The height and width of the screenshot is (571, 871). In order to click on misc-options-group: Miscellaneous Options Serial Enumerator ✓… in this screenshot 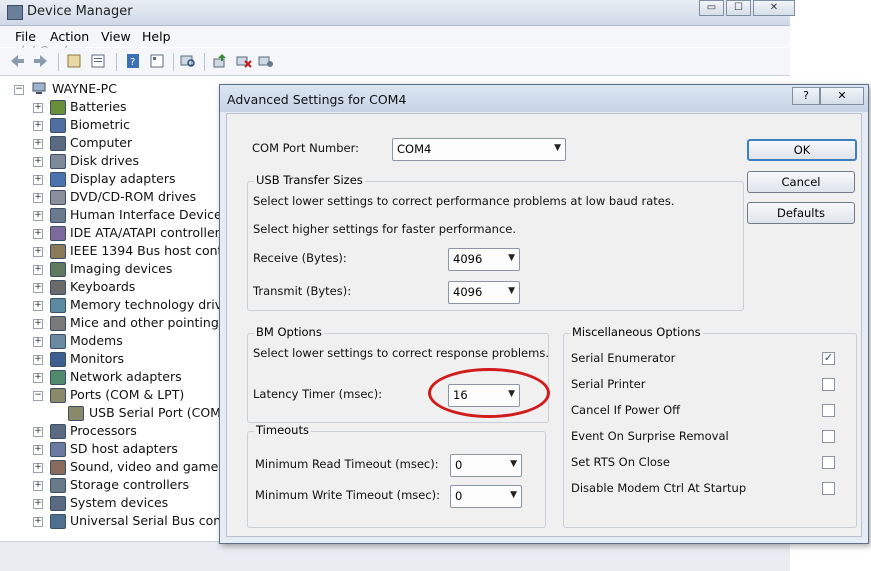, I will do `click(710, 426)`.